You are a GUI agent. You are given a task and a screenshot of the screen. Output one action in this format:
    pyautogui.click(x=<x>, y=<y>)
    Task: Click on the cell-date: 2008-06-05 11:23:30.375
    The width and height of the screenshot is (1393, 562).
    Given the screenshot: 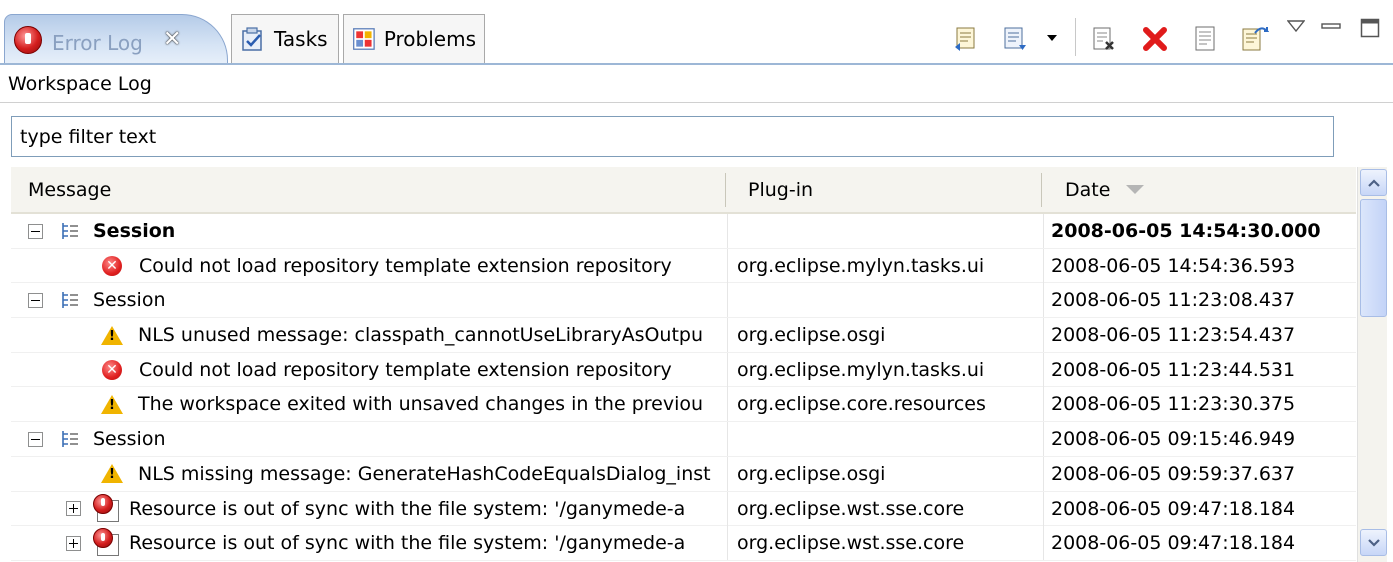 What is the action you would take?
    pyautogui.click(x=1173, y=404)
    